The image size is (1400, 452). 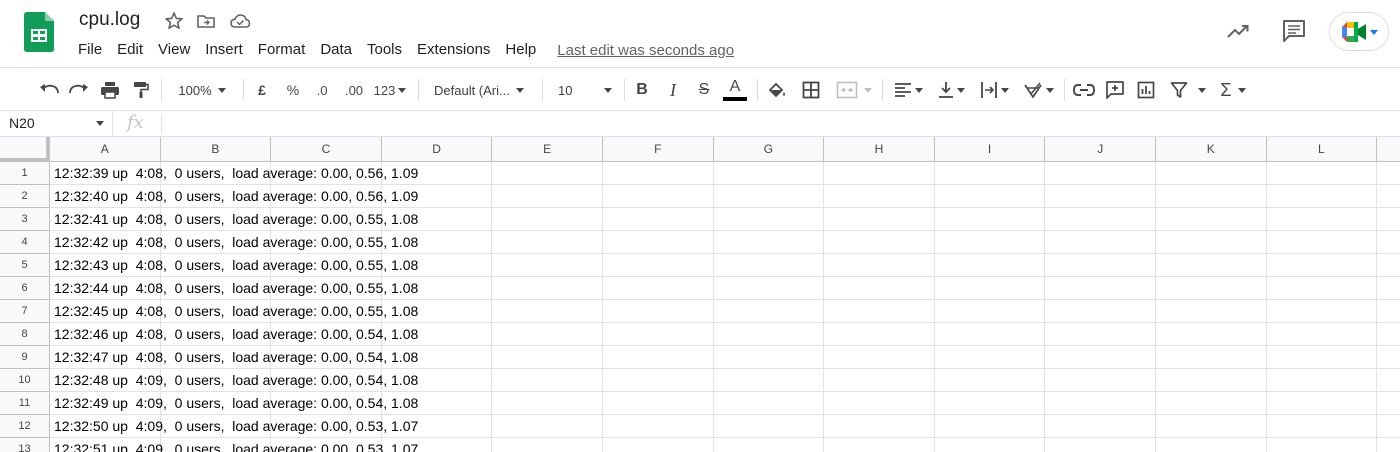 What do you see at coordinates (262, 90) in the screenshot?
I see `currency-format-button: £` at bounding box center [262, 90].